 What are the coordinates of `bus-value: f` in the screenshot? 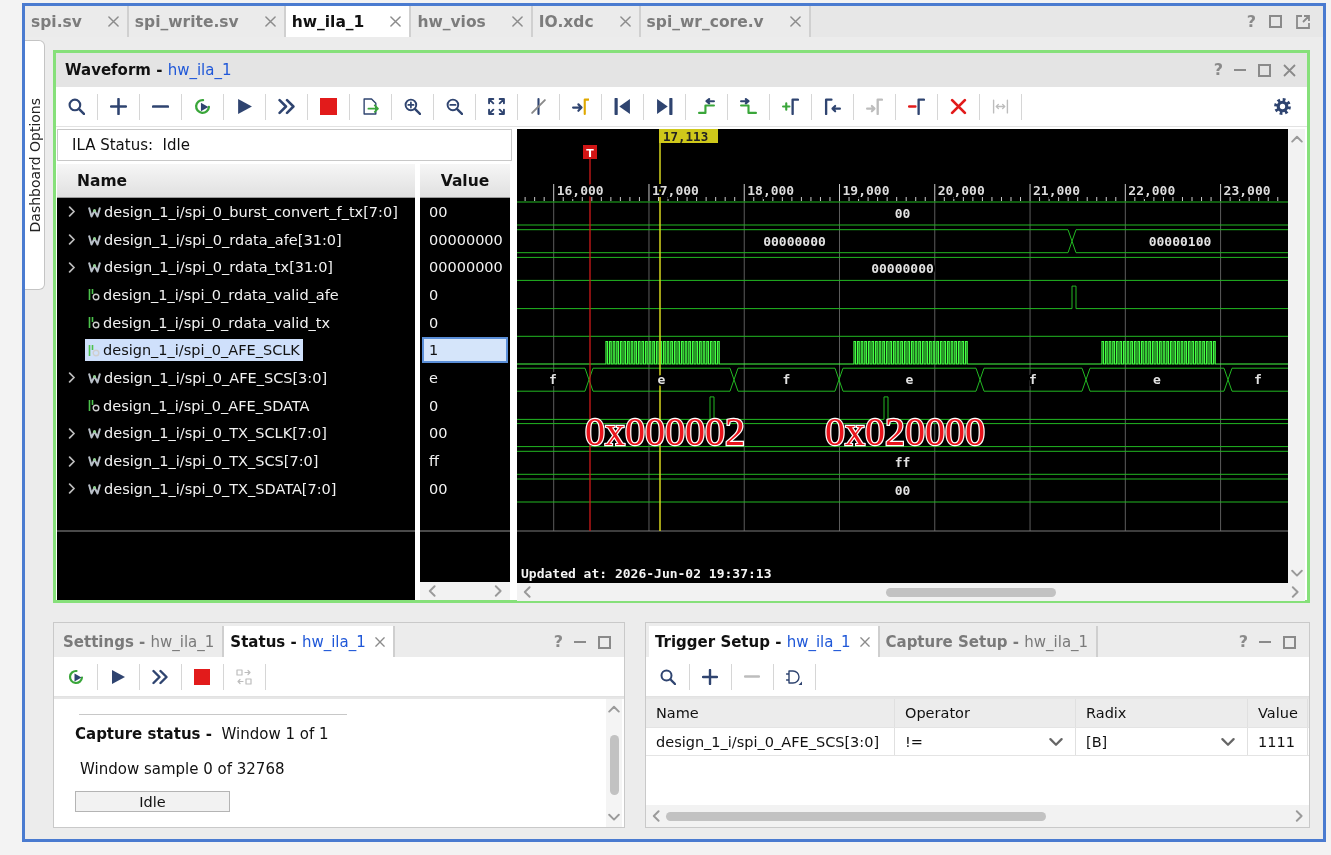 It's located at (1033, 380).